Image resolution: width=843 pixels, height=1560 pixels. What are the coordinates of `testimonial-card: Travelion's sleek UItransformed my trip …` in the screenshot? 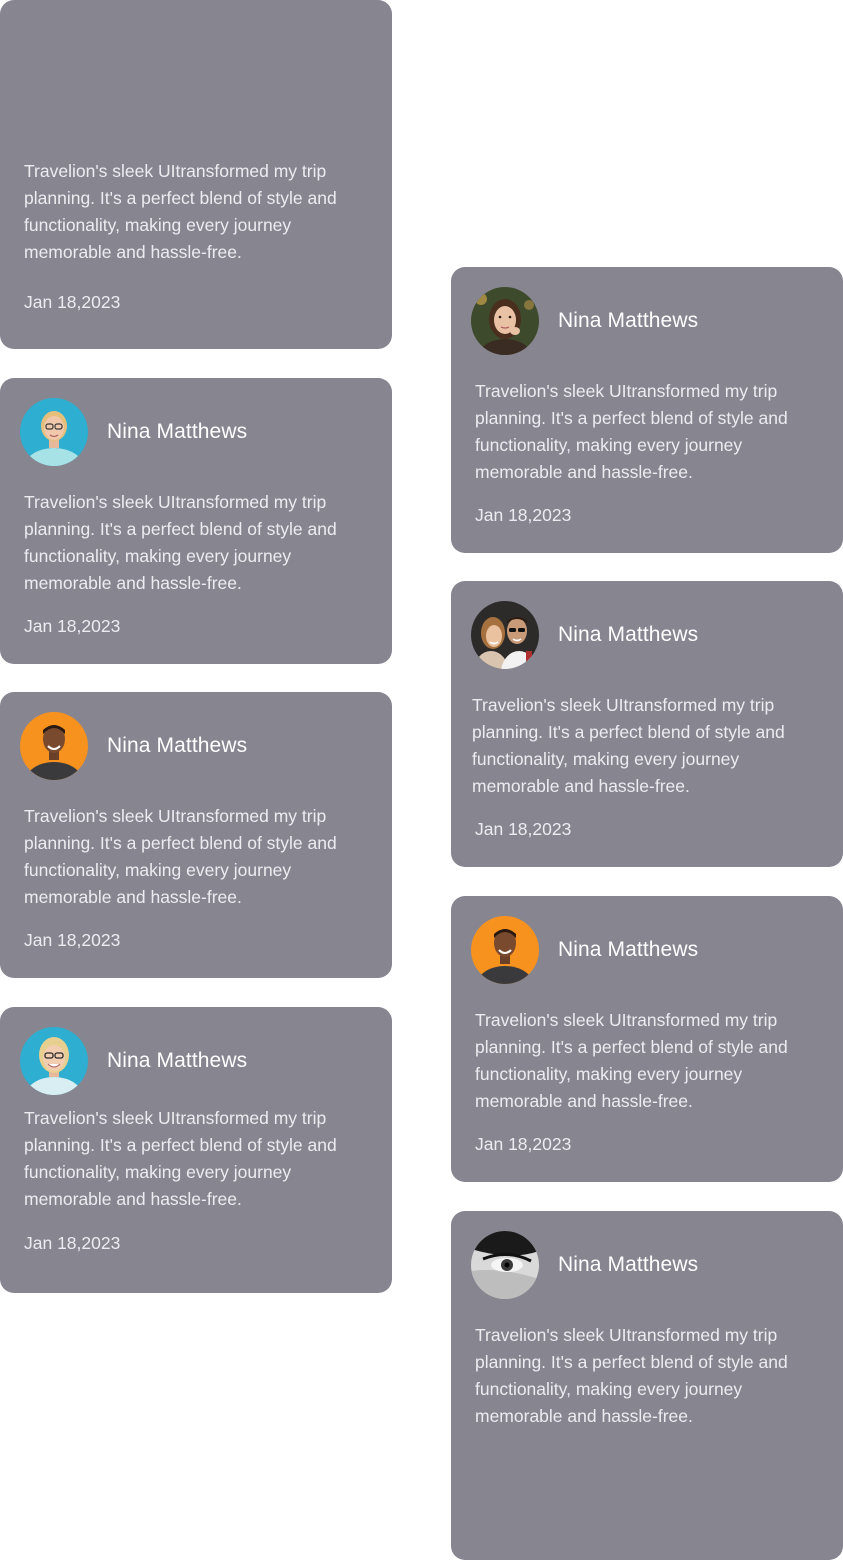 It's located at (196, 174).